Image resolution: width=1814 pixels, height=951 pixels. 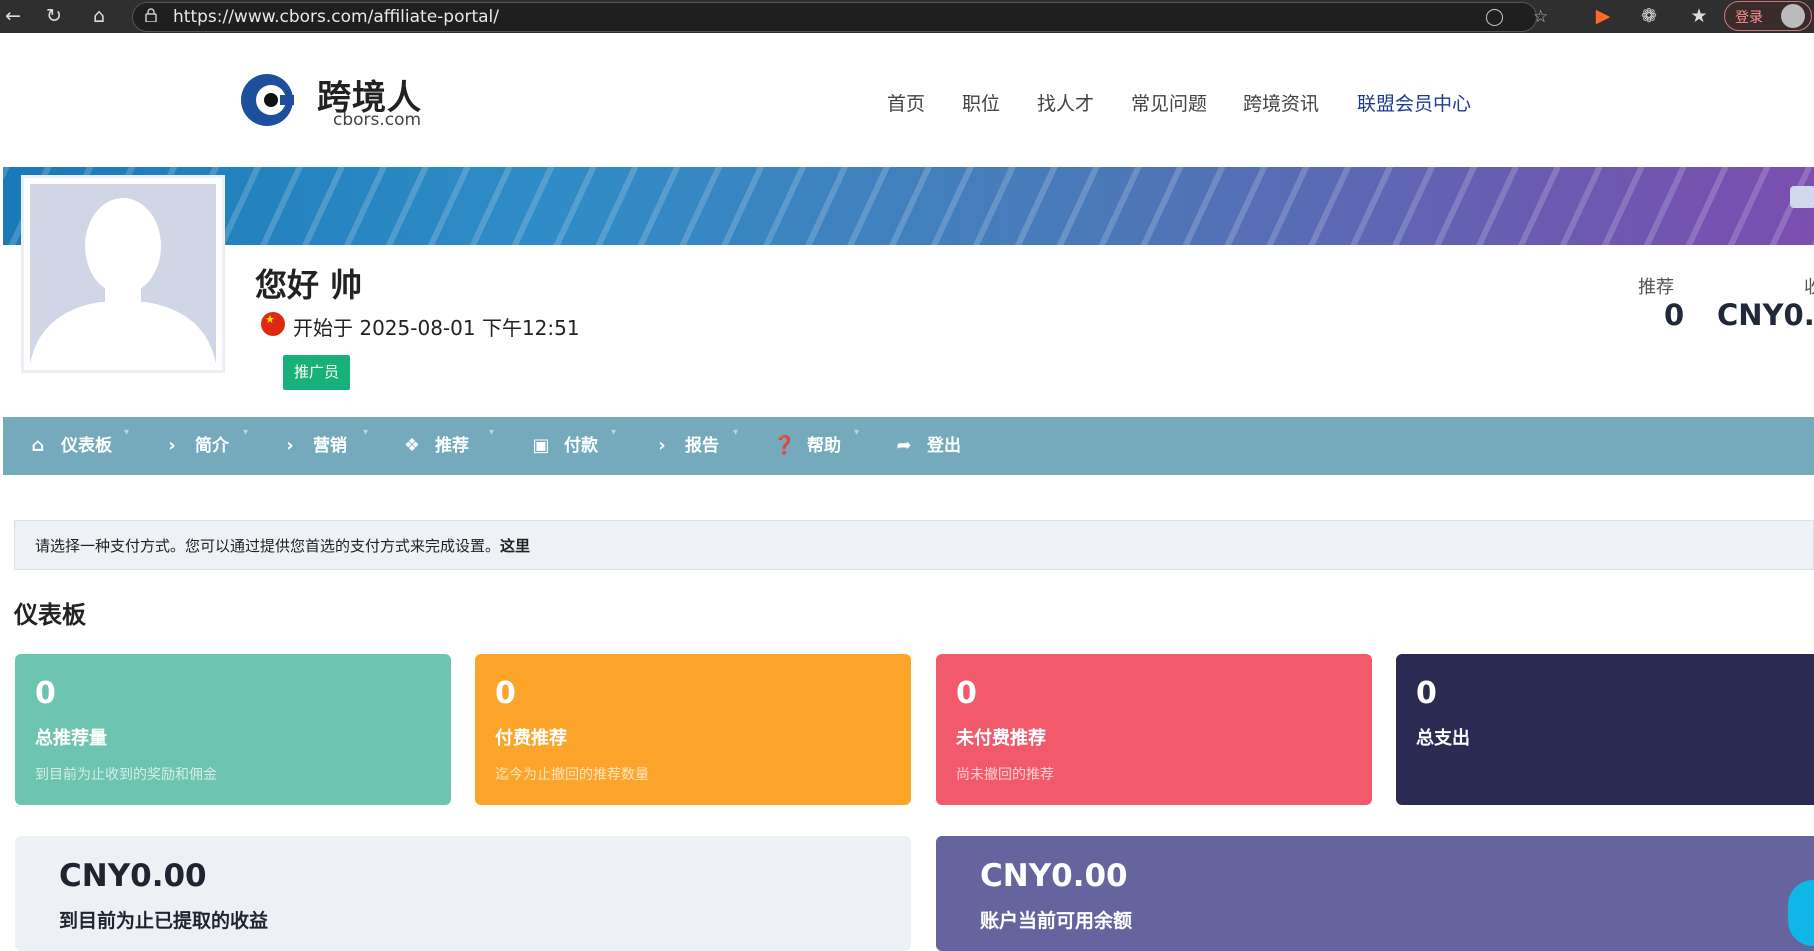 What do you see at coordinates (1443, 738) in the screenshot?
I see `card-title: 总支出` at bounding box center [1443, 738].